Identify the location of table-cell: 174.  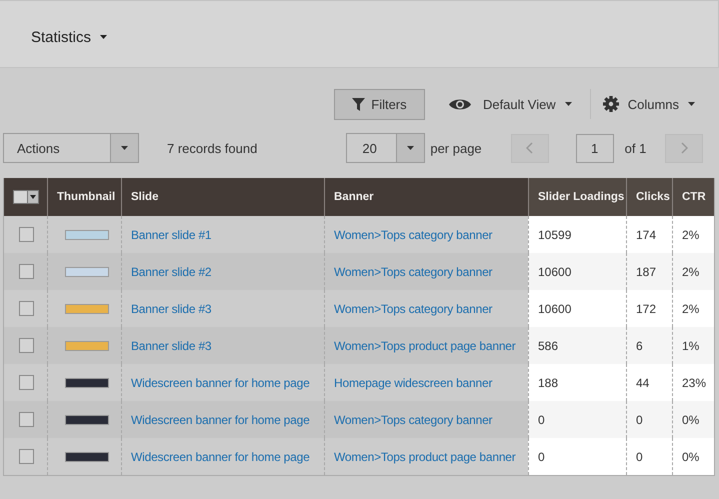
(646, 235).